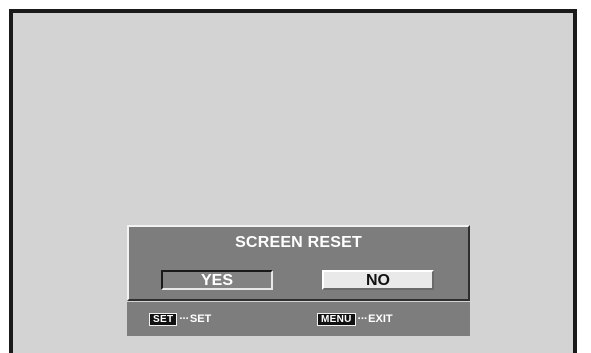  Describe the element at coordinates (298, 319) in the screenshot. I see `dialog-footer: SET ··· SET MENU ··· EXIT` at that location.